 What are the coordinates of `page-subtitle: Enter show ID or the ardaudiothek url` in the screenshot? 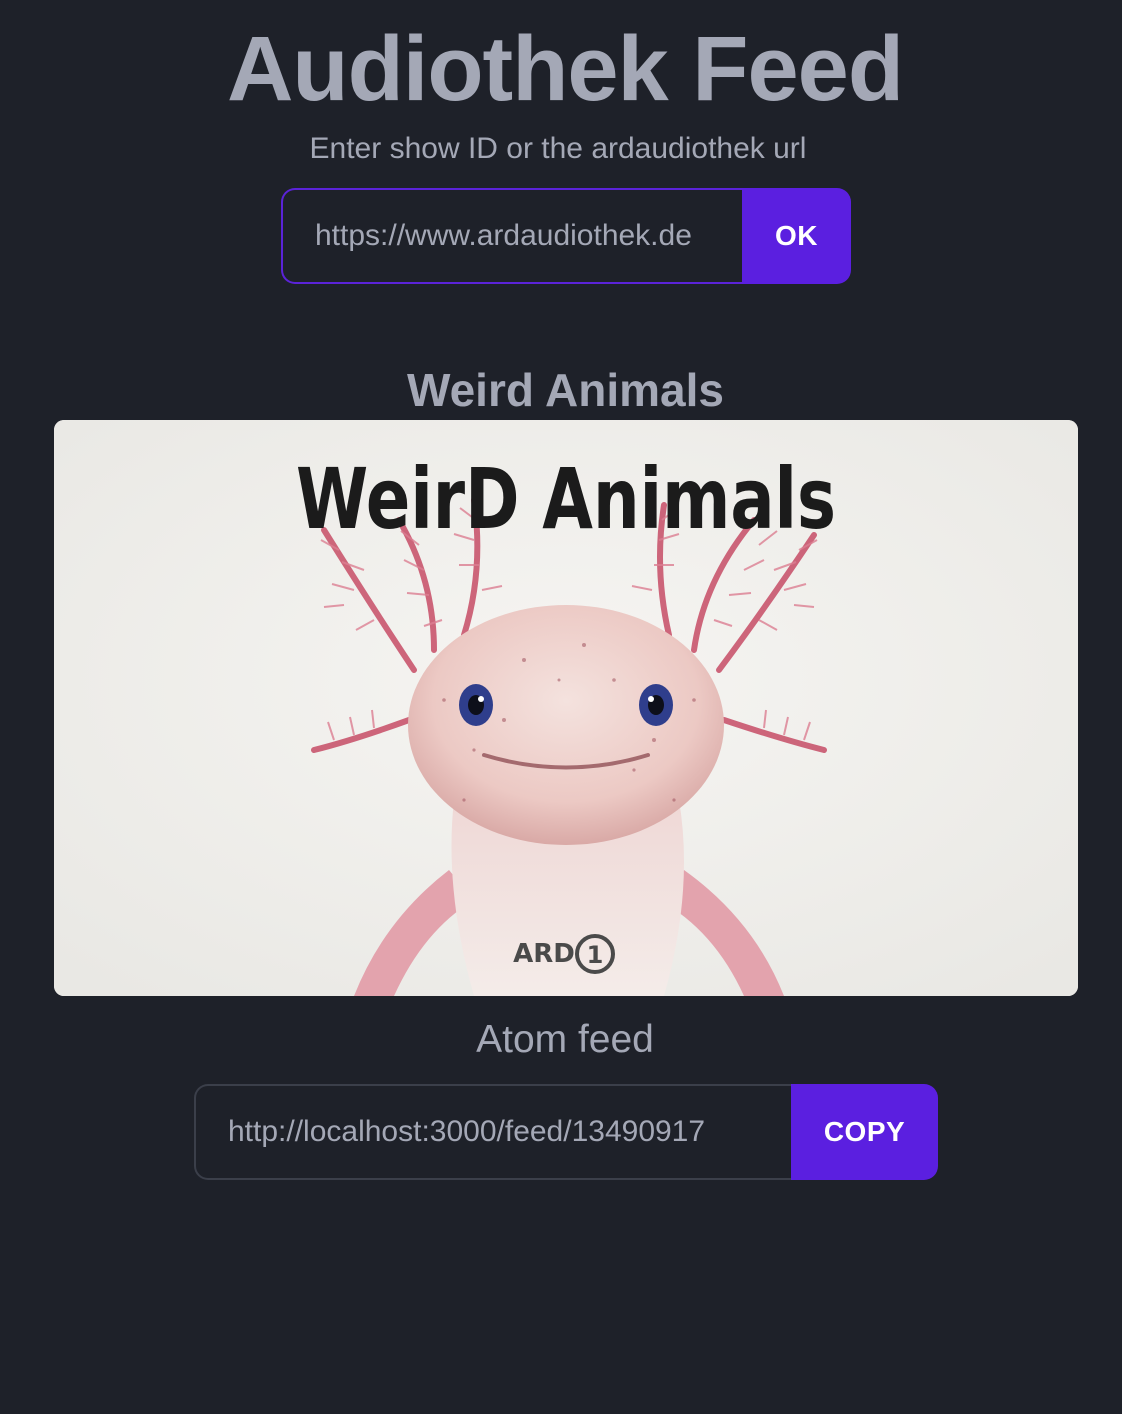 It's located at (558, 148).